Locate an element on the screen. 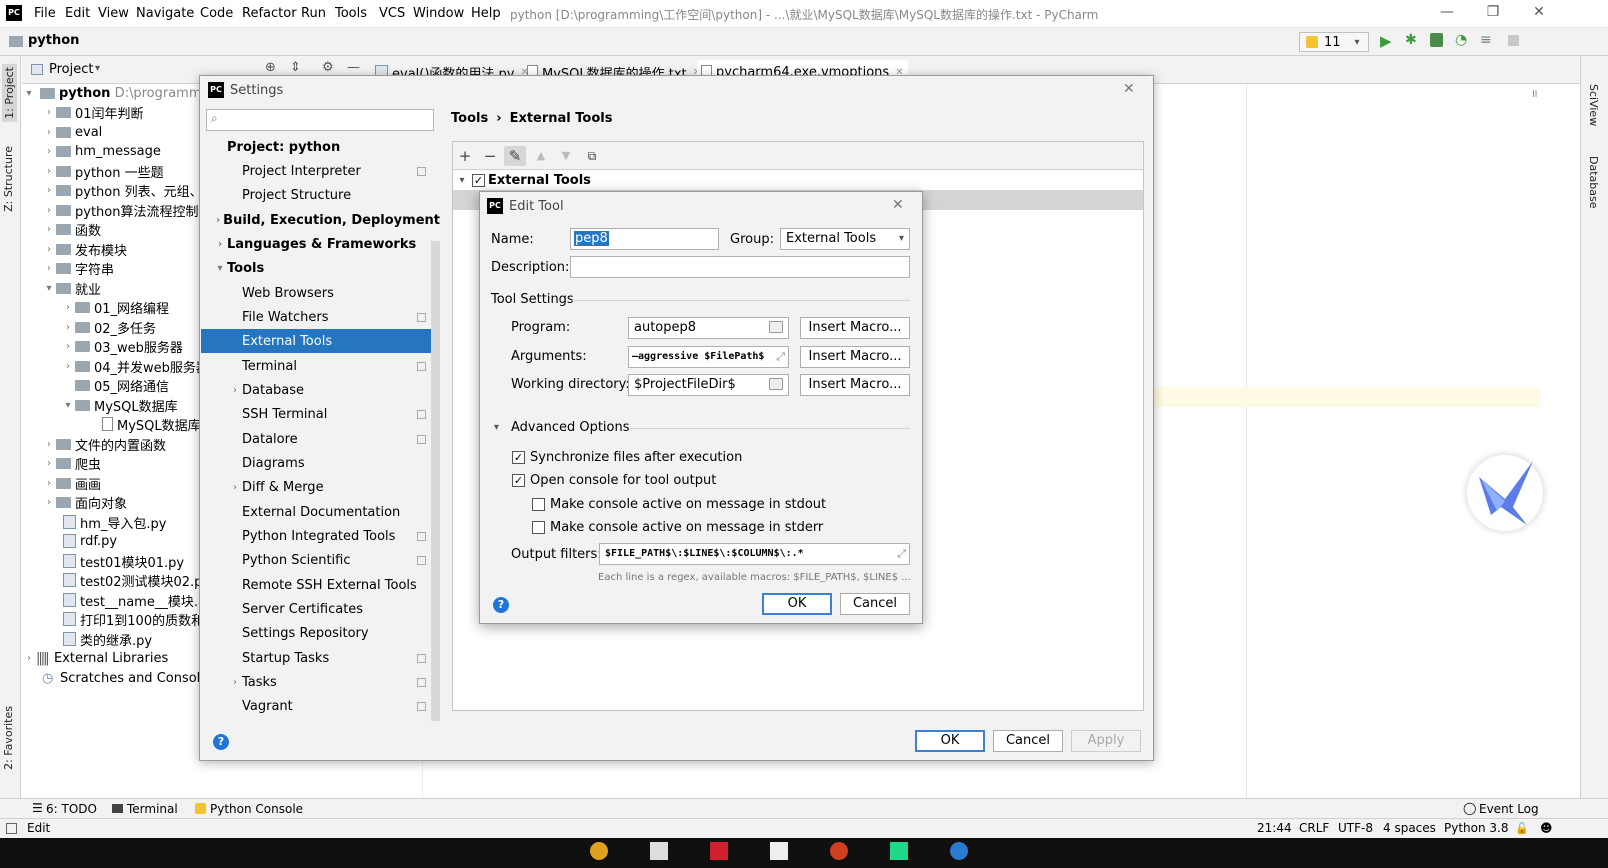  tree-node-web-browsers: Web Browsers is located at coordinates (320, 293).